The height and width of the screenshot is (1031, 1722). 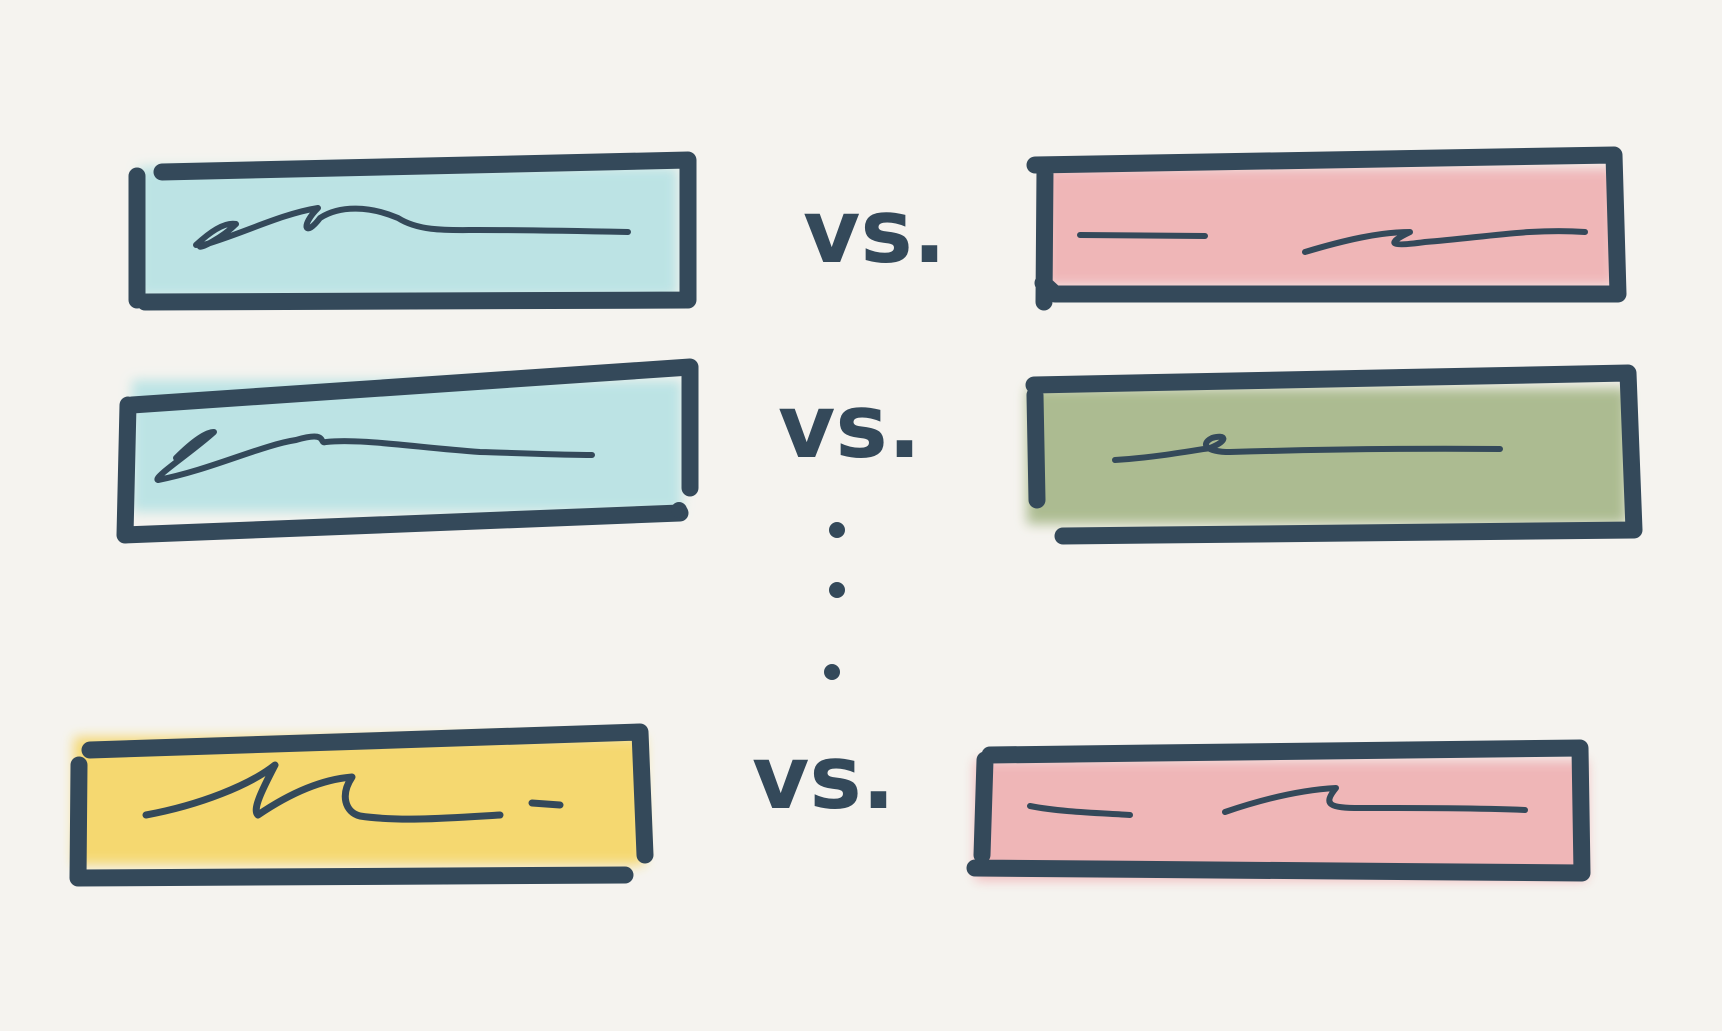 I want to click on row-3: vs., so click(x=830, y=805).